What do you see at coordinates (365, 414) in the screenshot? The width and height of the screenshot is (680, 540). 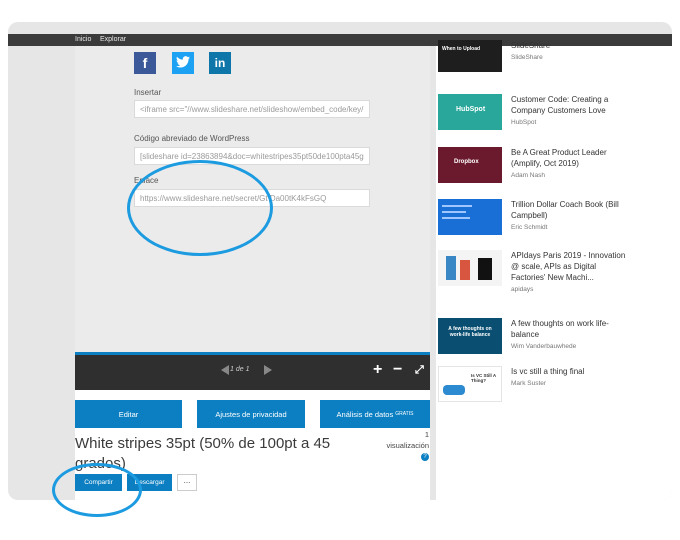 I see `analisis-label: Análisis de datos` at bounding box center [365, 414].